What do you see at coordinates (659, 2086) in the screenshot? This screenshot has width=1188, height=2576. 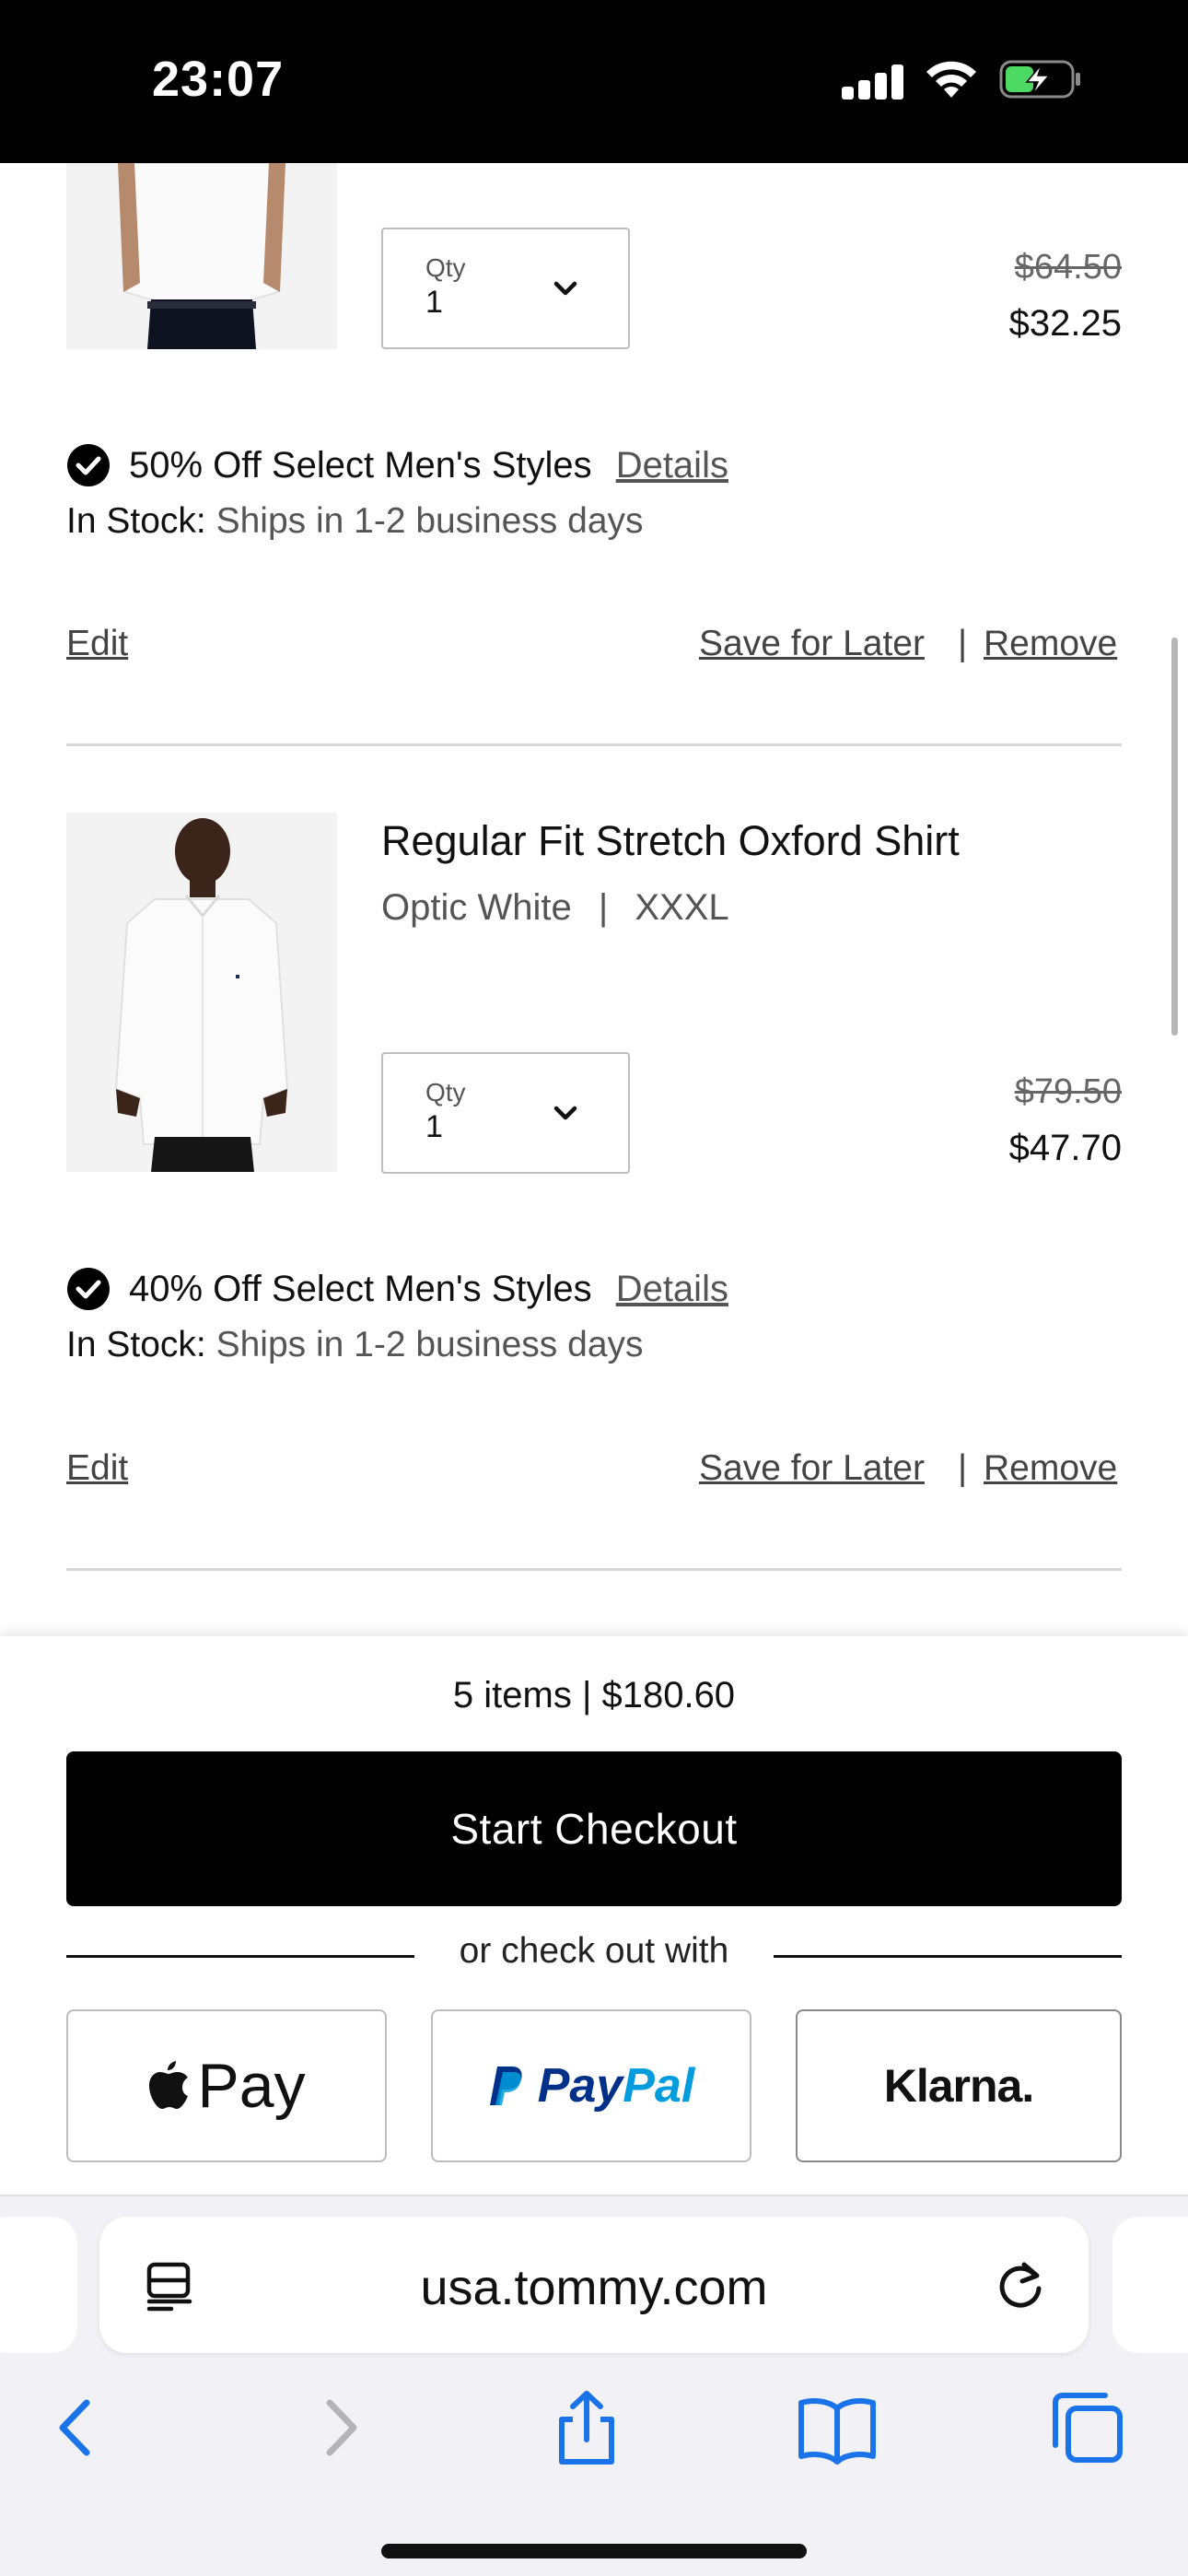 I see `paypal-label-pal: Pal` at bounding box center [659, 2086].